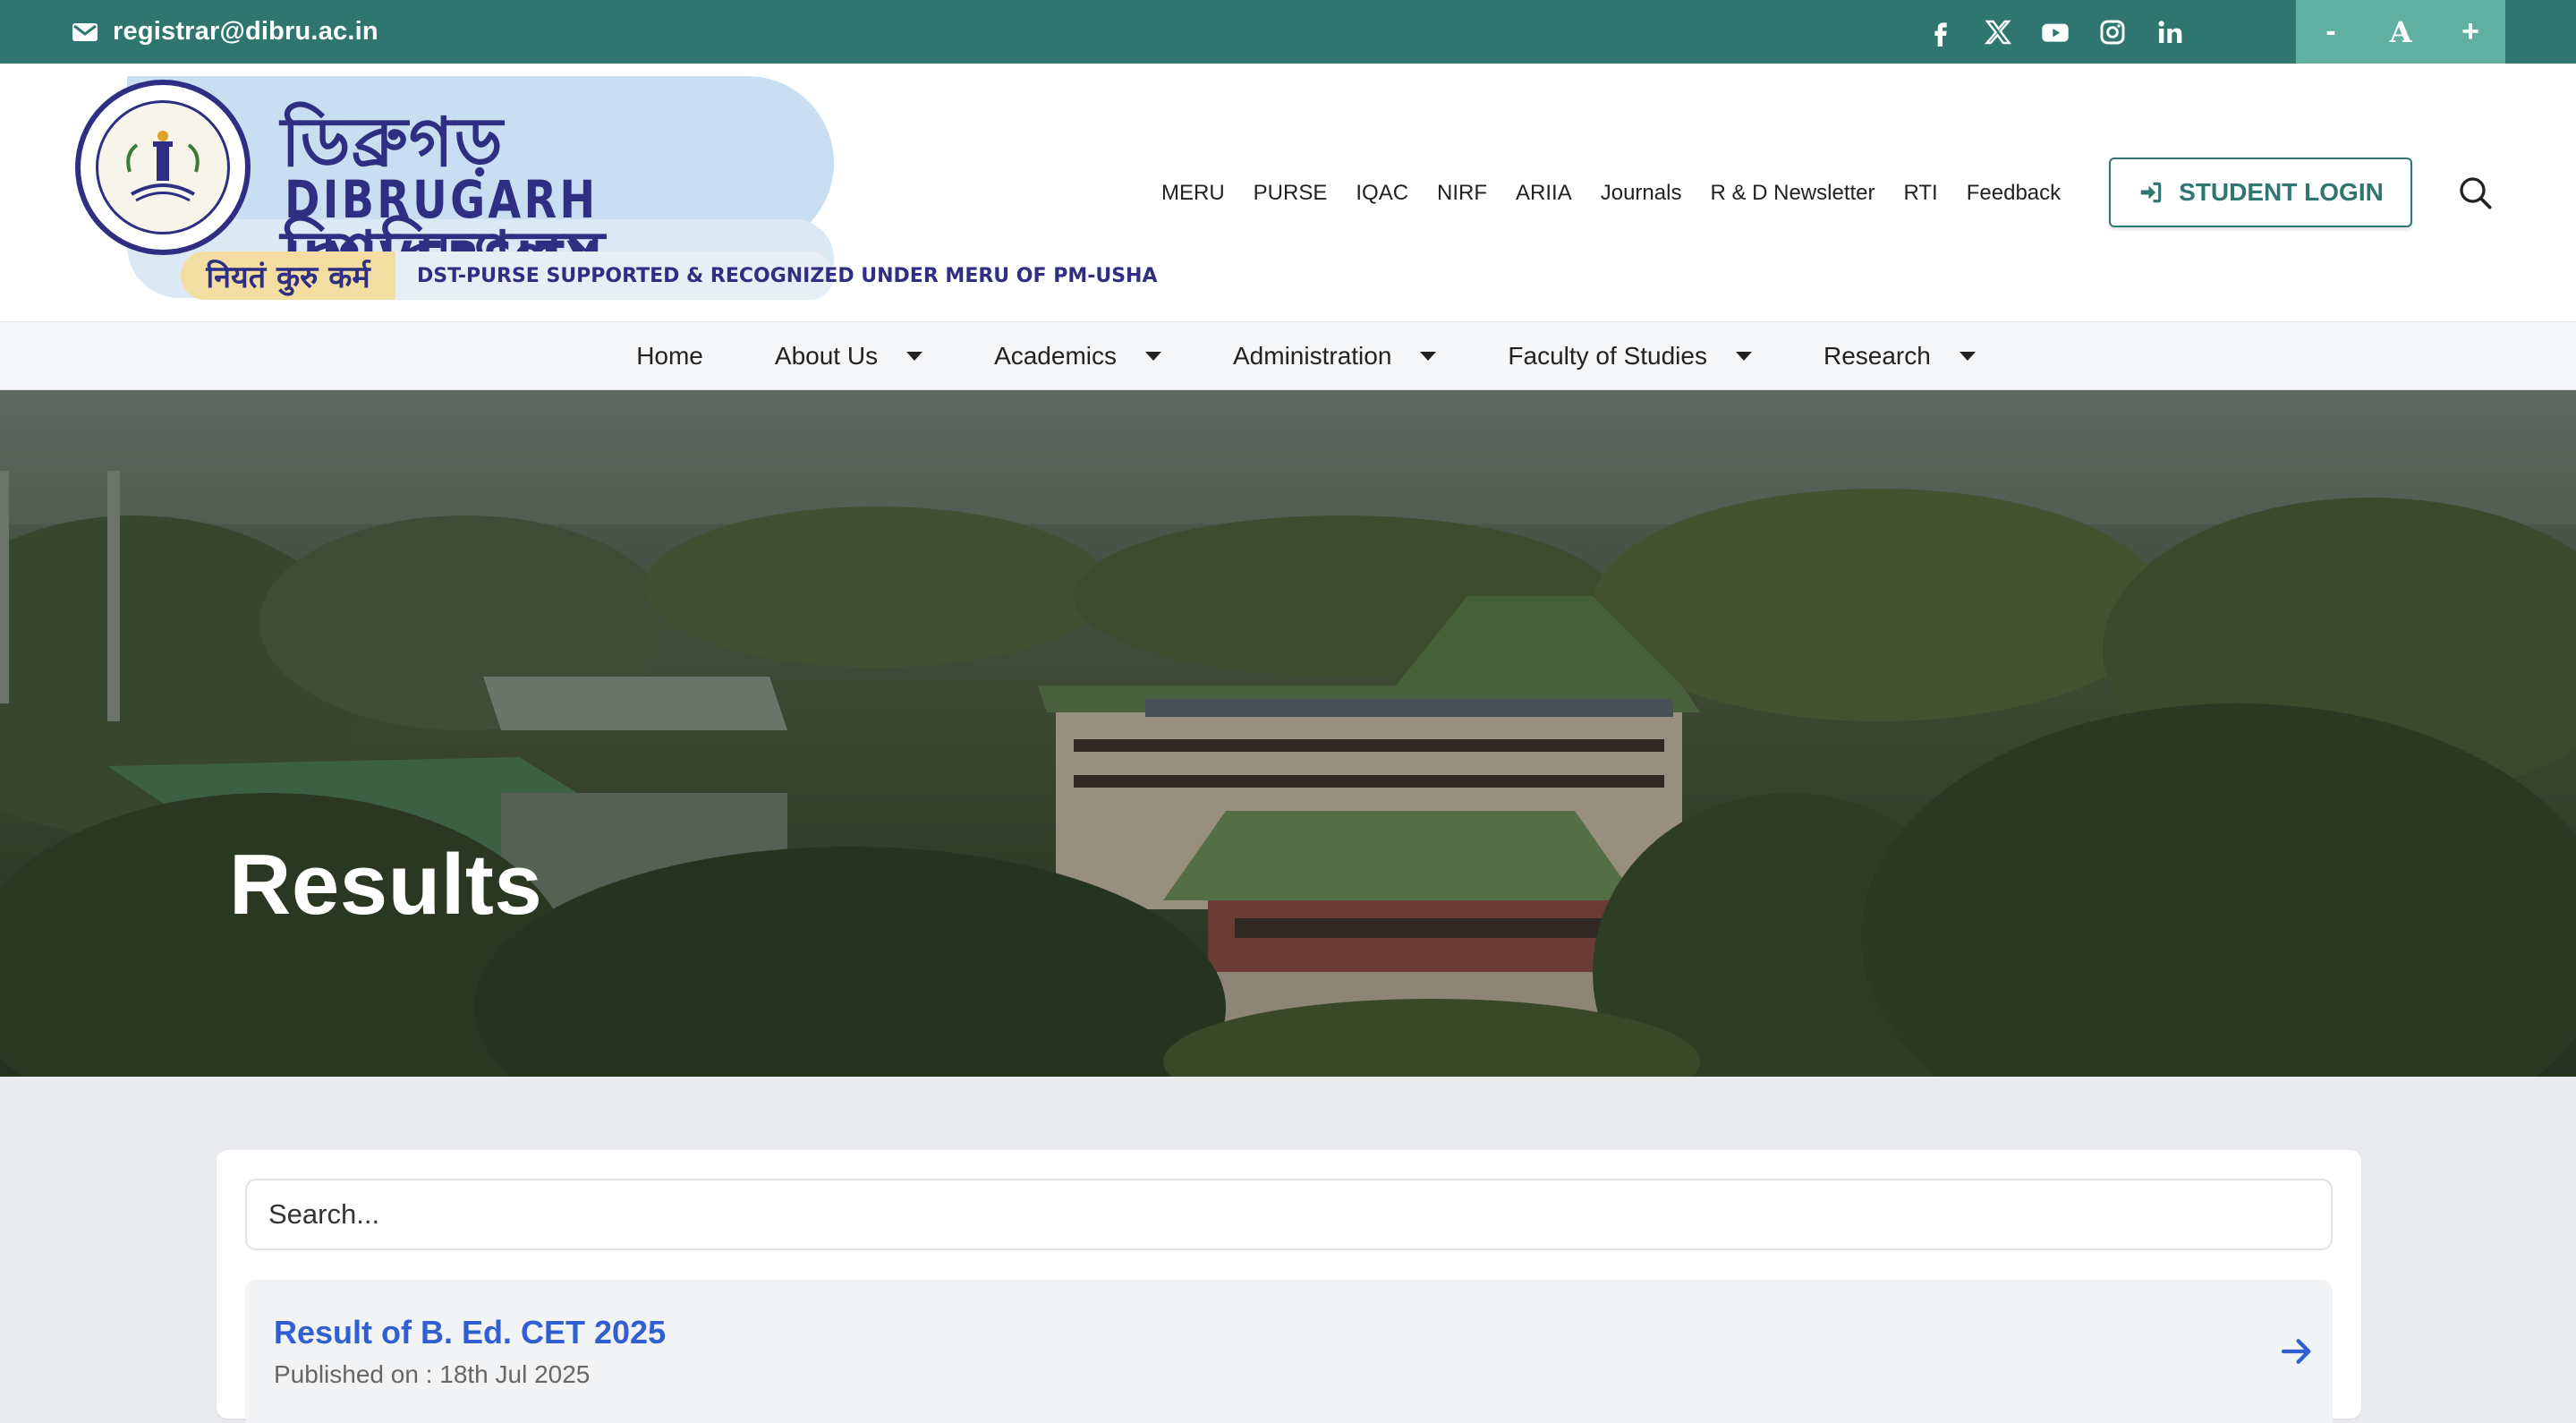 The image size is (2576, 1423). Describe the element at coordinates (1921, 193) in the screenshot. I see `quicklink-rti: RTI` at that location.